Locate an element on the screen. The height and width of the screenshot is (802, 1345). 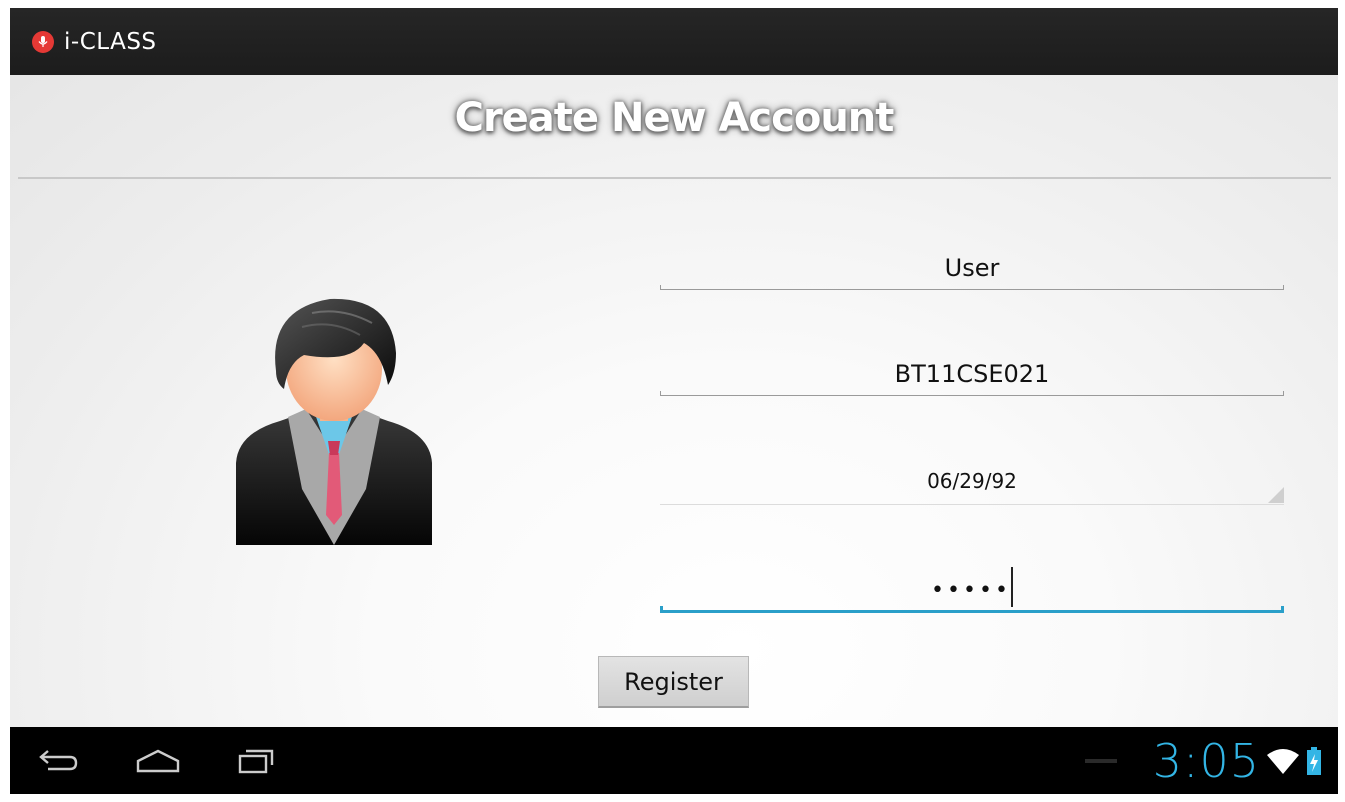
password-underline is located at coordinates (972, 609).